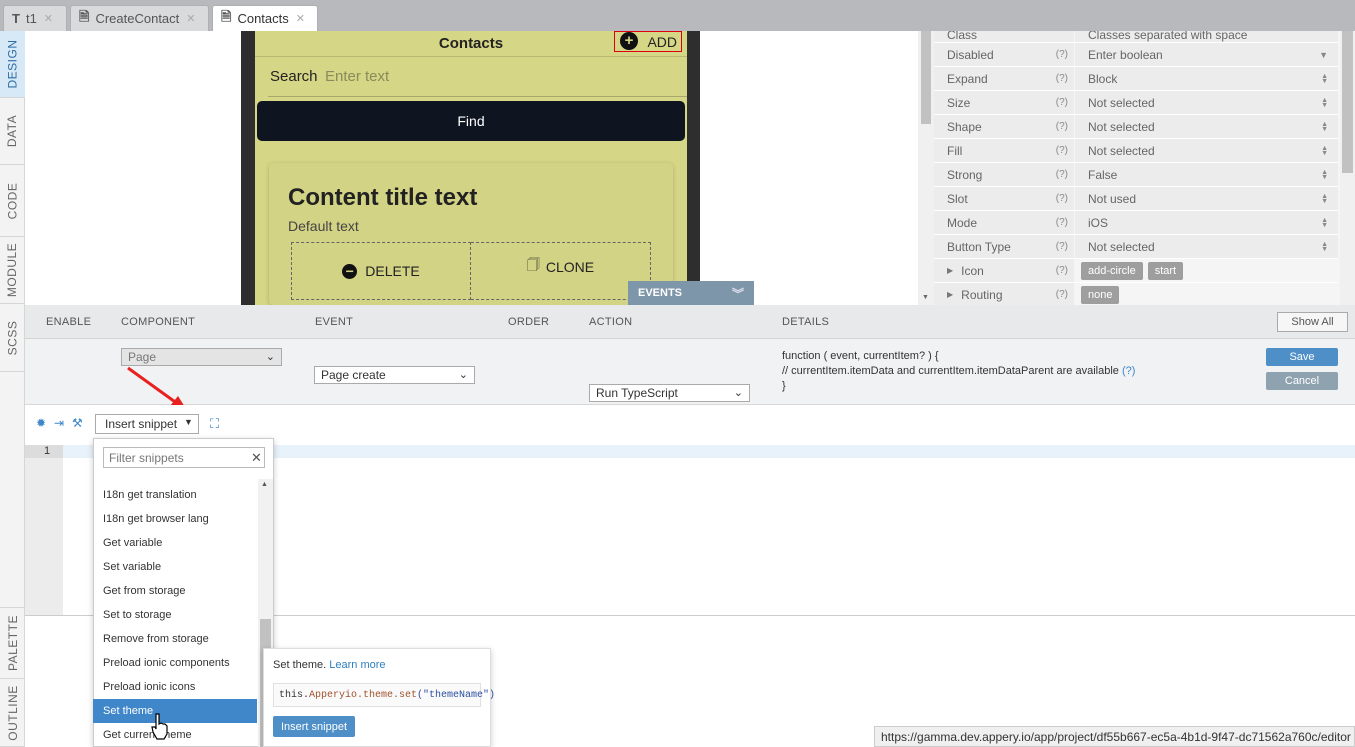  I want to click on col-order: ORDER, so click(529, 322).